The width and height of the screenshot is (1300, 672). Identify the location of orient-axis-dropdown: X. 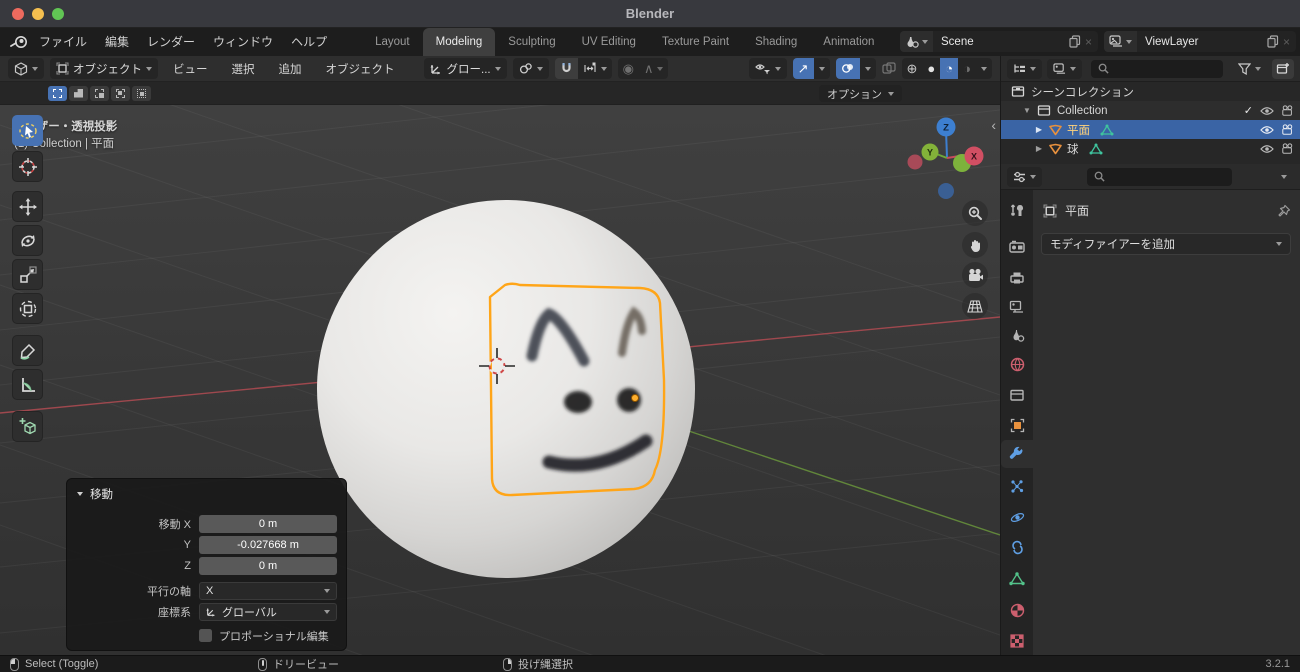
(268, 590).